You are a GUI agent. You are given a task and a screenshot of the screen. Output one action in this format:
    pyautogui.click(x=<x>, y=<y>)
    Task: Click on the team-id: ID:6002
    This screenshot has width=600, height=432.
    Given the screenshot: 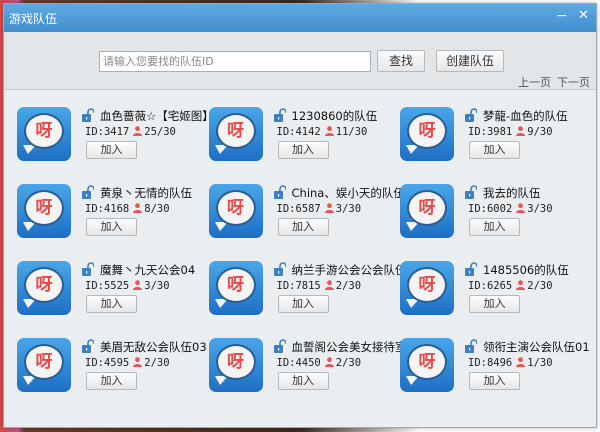 What is the action you would take?
    pyautogui.click(x=490, y=209)
    